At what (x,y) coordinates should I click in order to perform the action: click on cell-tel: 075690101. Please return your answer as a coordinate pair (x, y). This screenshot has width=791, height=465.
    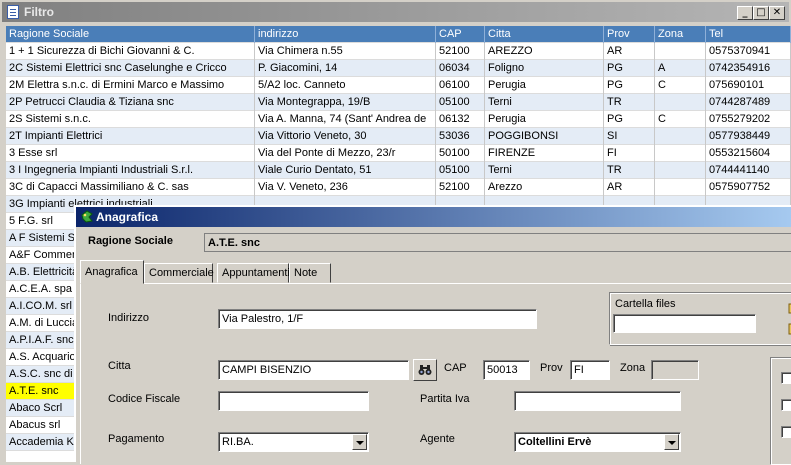
    Looking at the image, I should click on (748, 85).